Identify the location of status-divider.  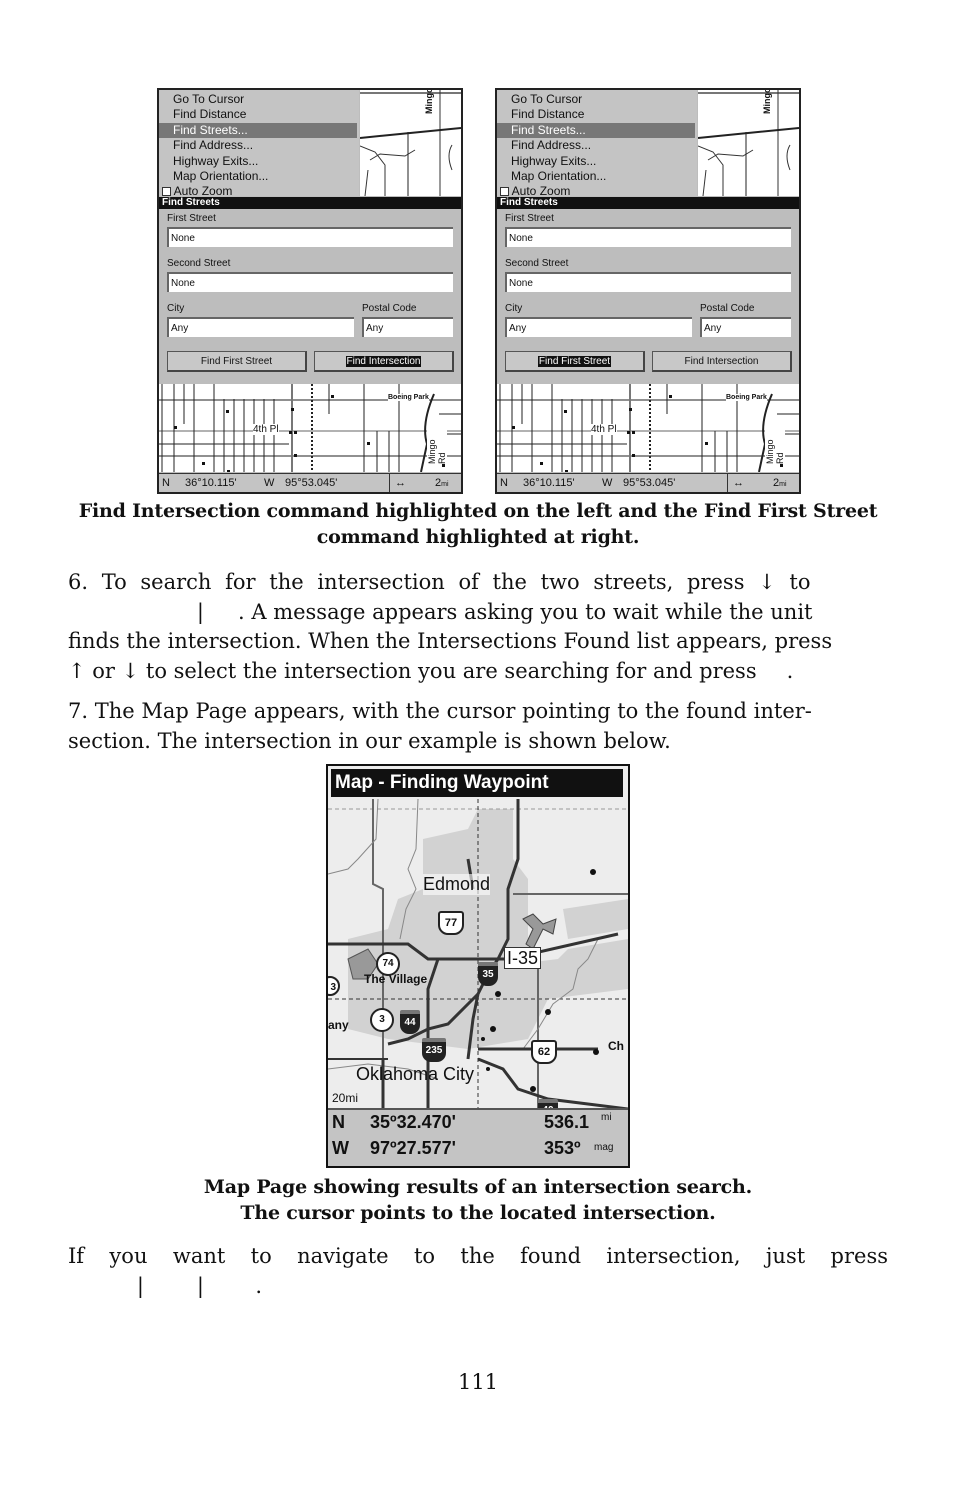
(727, 483).